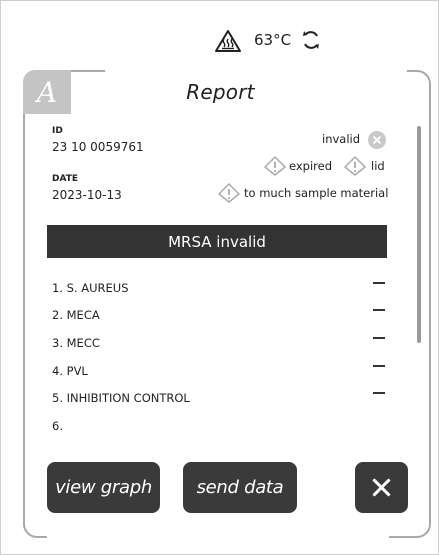 Image resolution: width=439 pixels, height=555 pixels. Describe the element at coordinates (121, 398) in the screenshot. I see `target-label: 5. INHIBITION CONTROL` at that location.